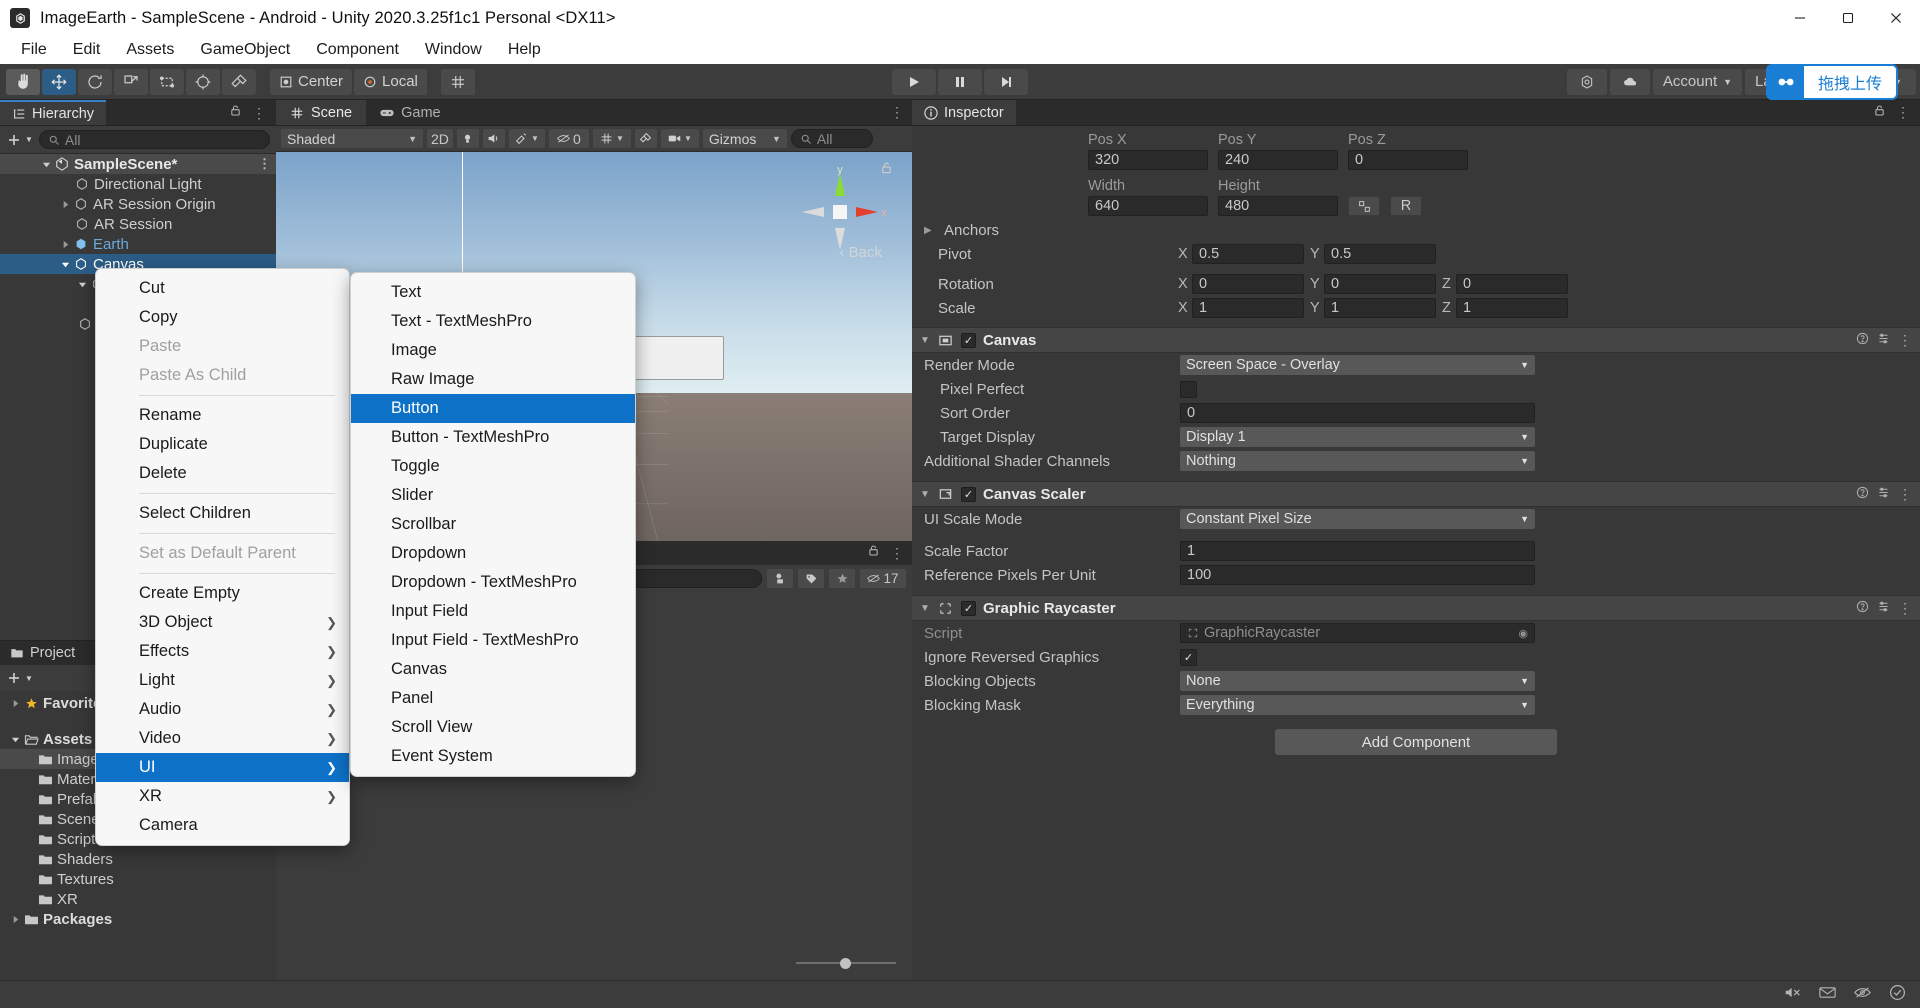 The width and height of the screenshot is (1920, 1008). Describe the element at coordinates (1248, 284) in the screenshot. I see `rotation-x-field: 0` at that location.